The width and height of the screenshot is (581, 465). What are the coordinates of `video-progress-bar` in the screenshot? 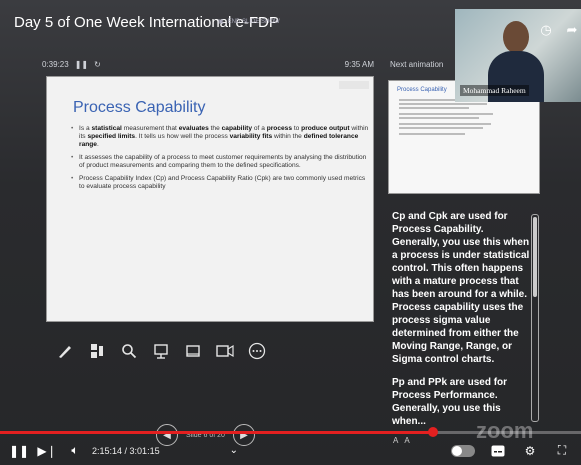 It's located at (290, 432).